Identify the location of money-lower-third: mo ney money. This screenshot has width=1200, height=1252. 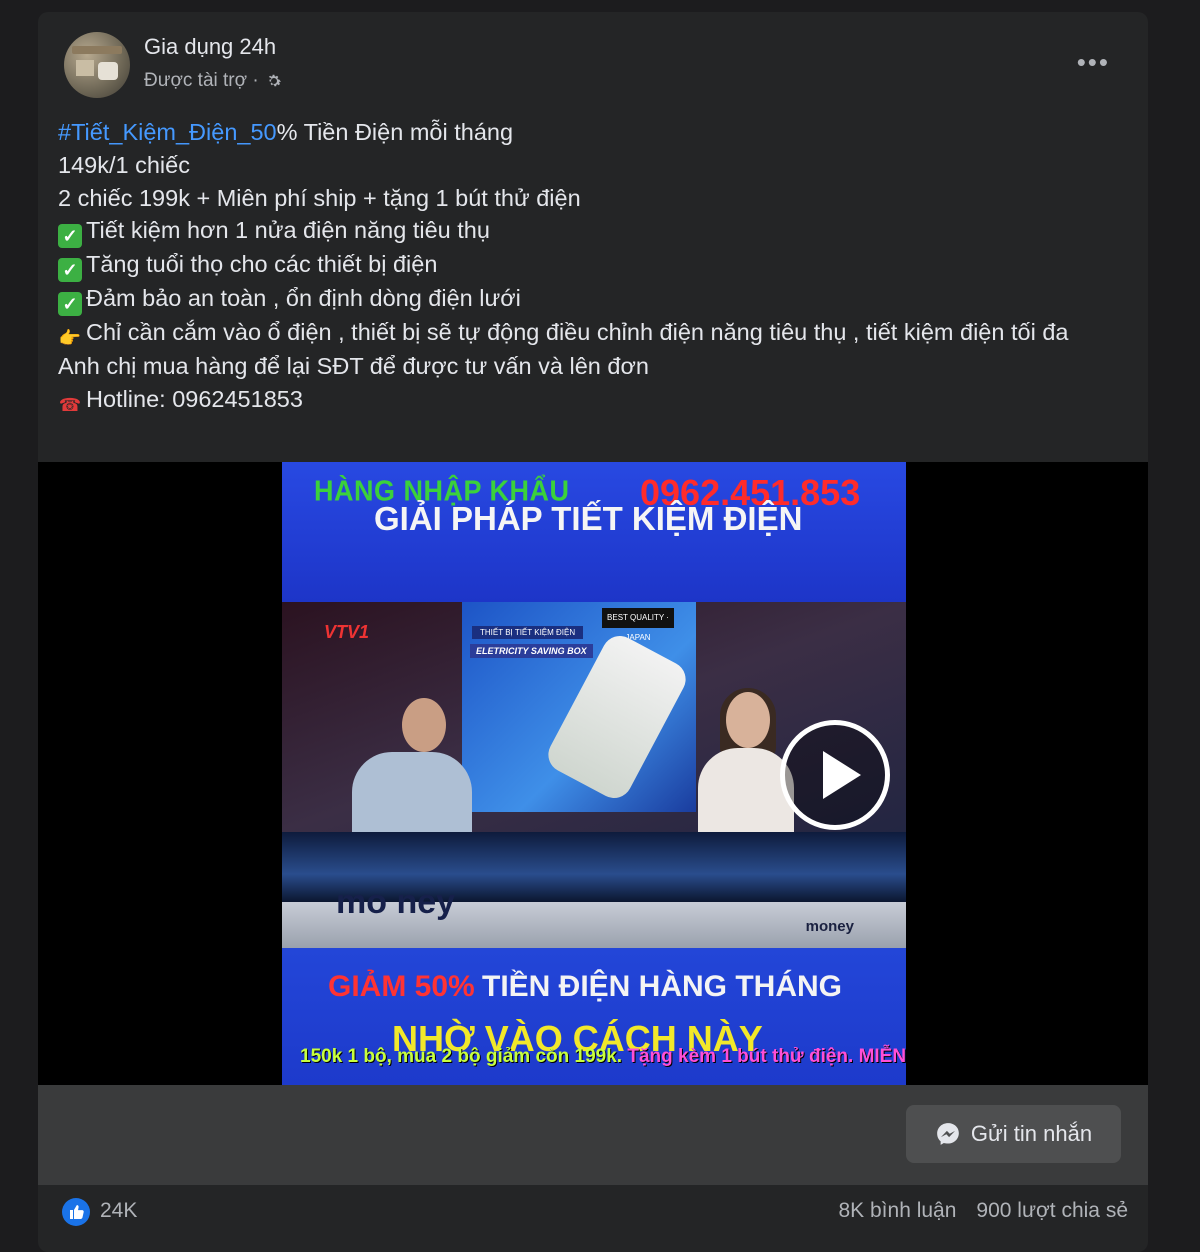
(594, 916).